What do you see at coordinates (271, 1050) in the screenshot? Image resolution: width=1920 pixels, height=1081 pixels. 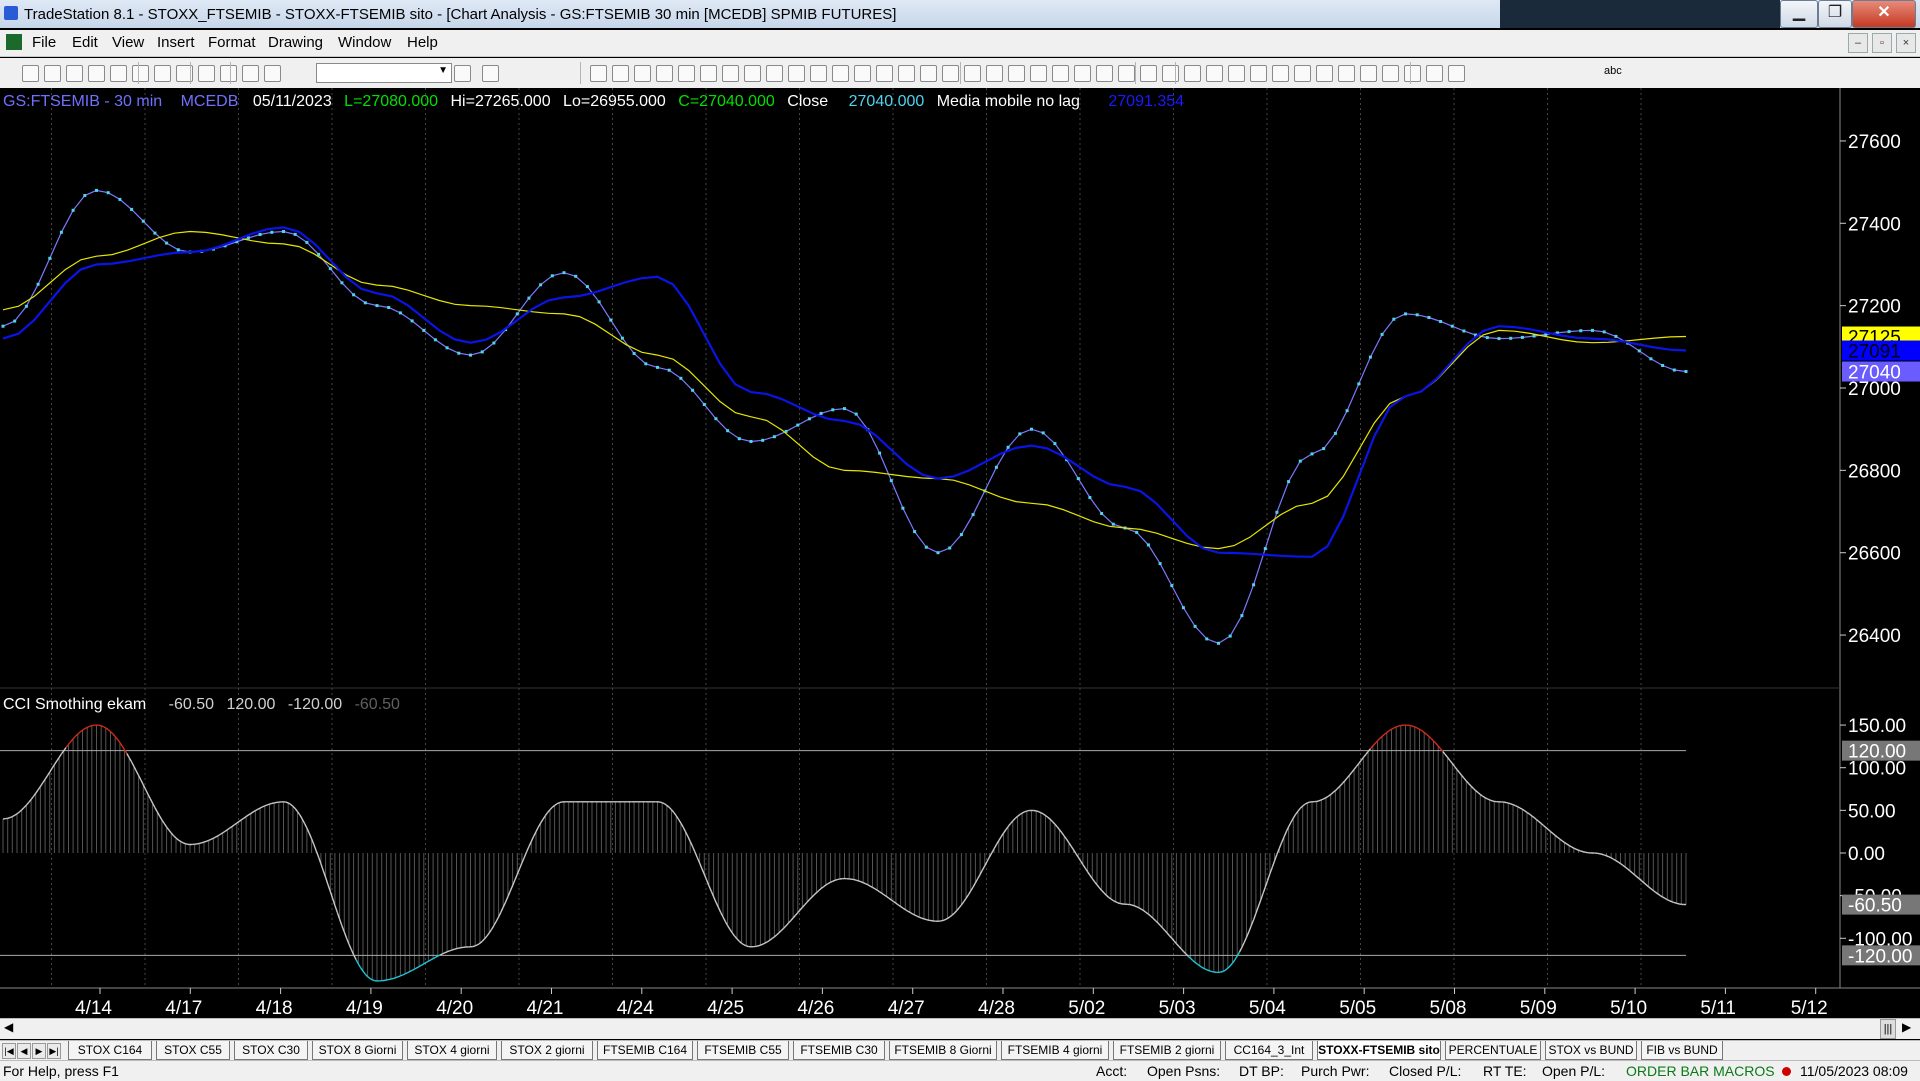 I see `sheet-tab: STOX C30` at bounding box center [271, 1050].